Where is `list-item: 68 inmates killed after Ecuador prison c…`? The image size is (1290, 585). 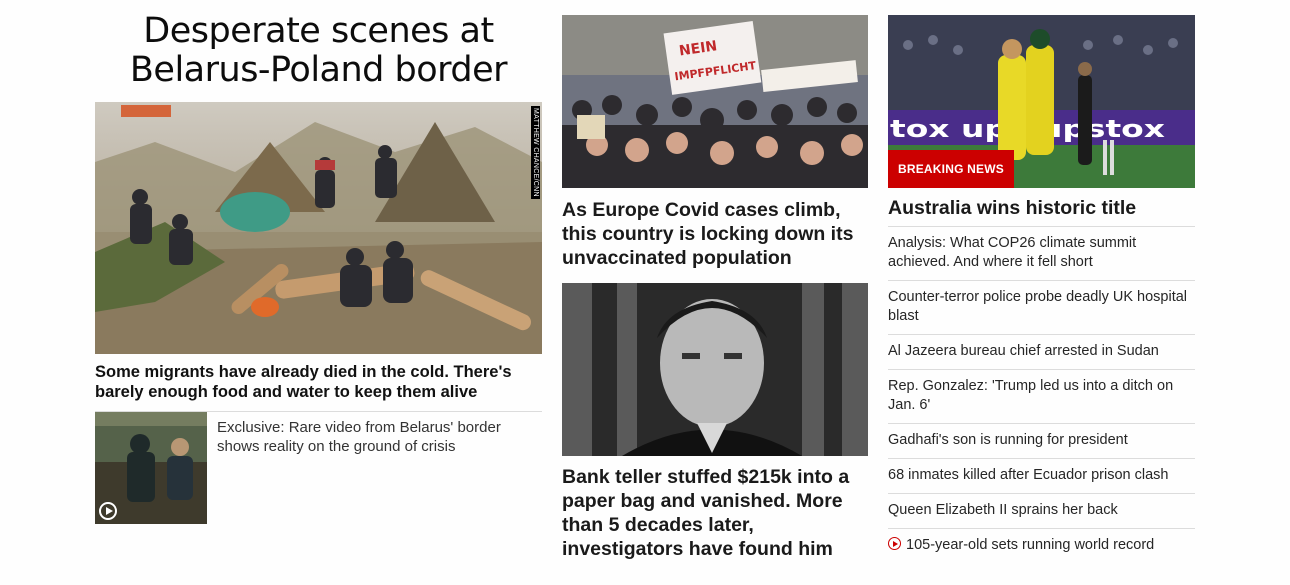
list-item: 68 inmates killed after Ecuador prison c… is located at coordinates (1041, 475).